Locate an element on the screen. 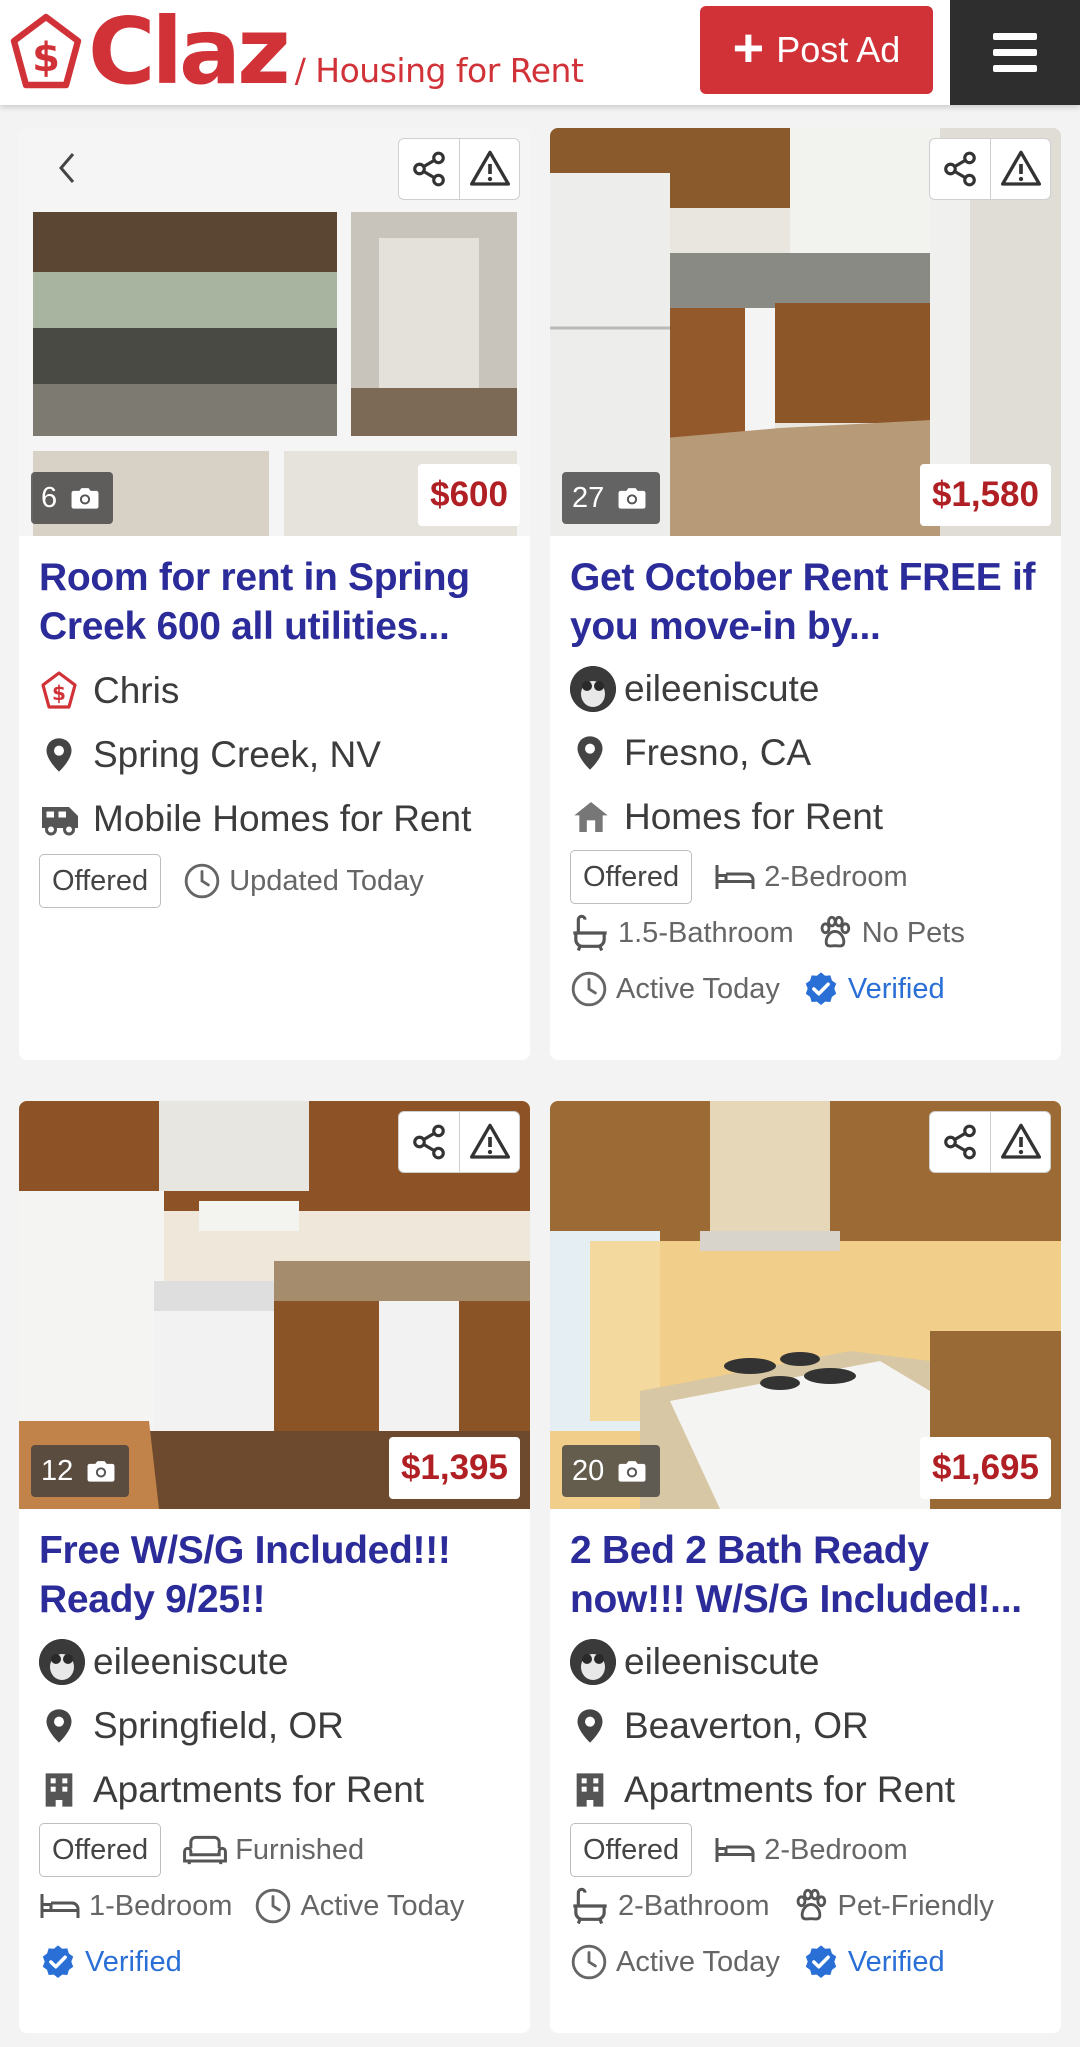  tag-list: Offered Updated Today is located at coordinates (278, 881).